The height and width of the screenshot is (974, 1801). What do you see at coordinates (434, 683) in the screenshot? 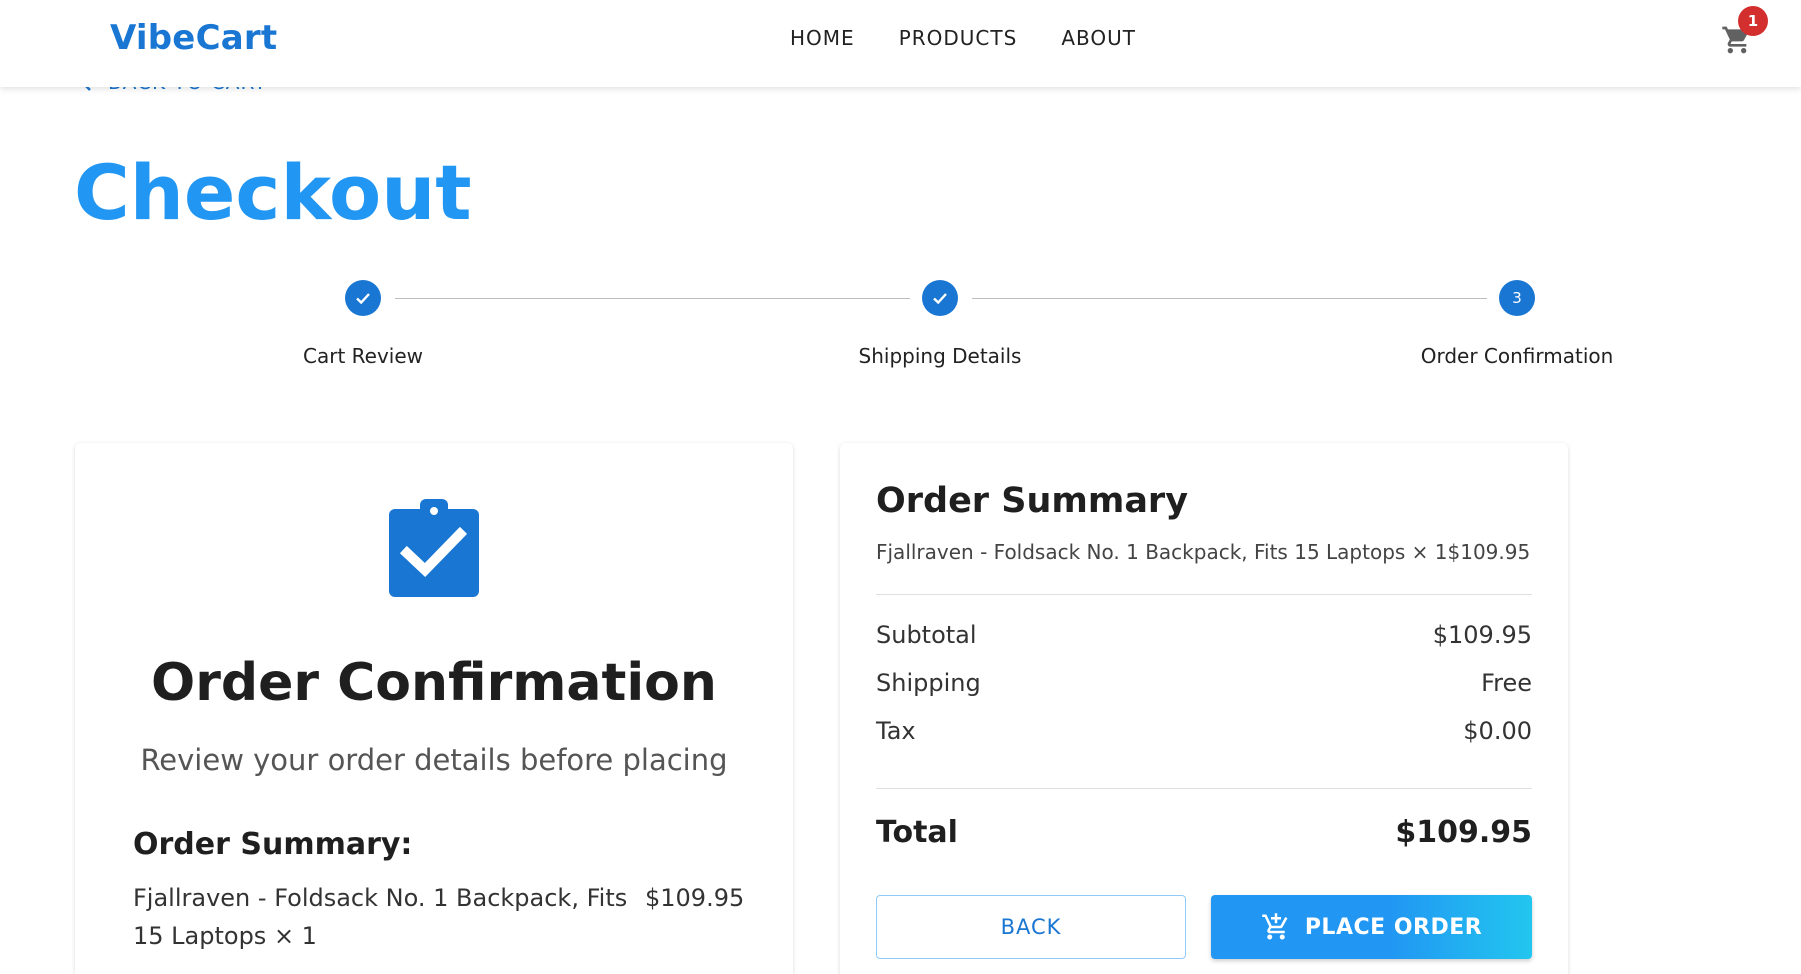
I see `confirmation-title: Order Confirmation` at bounding box center [434, 683].